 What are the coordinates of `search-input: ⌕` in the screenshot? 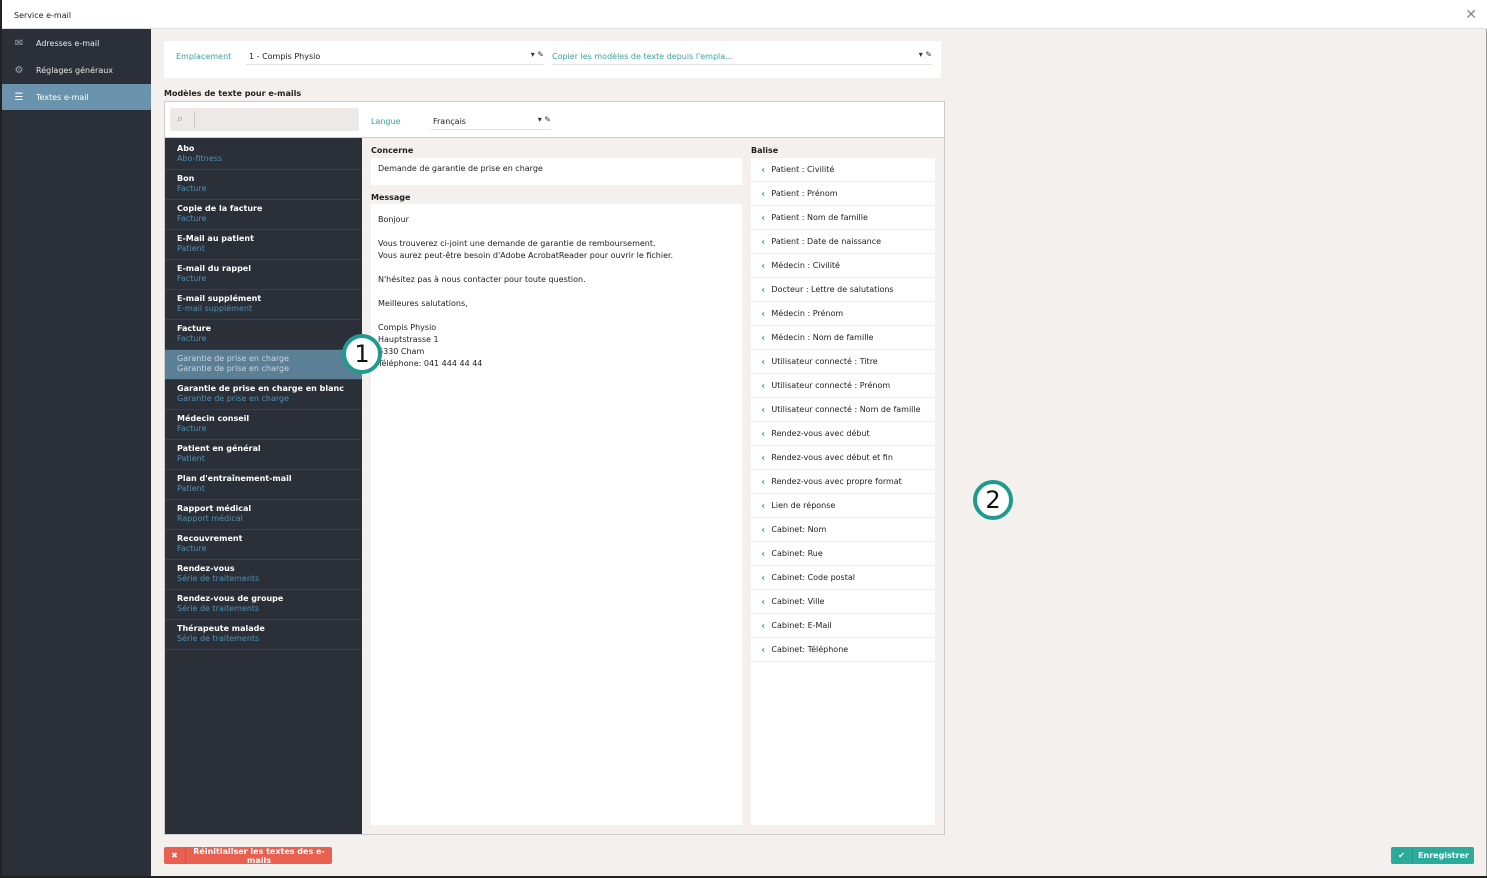 It's located at (264, 119).